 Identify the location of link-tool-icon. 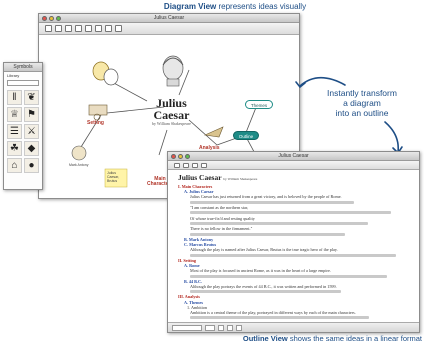
(68, 28).